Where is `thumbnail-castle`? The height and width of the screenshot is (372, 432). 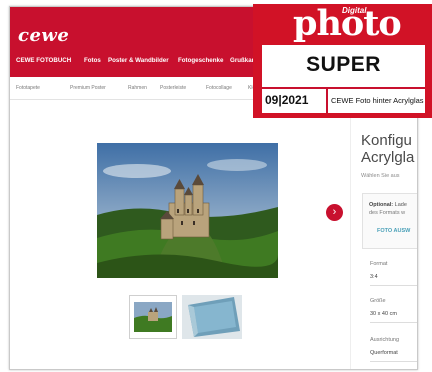
thumbnail-castle is located at coordinates (153, 317).